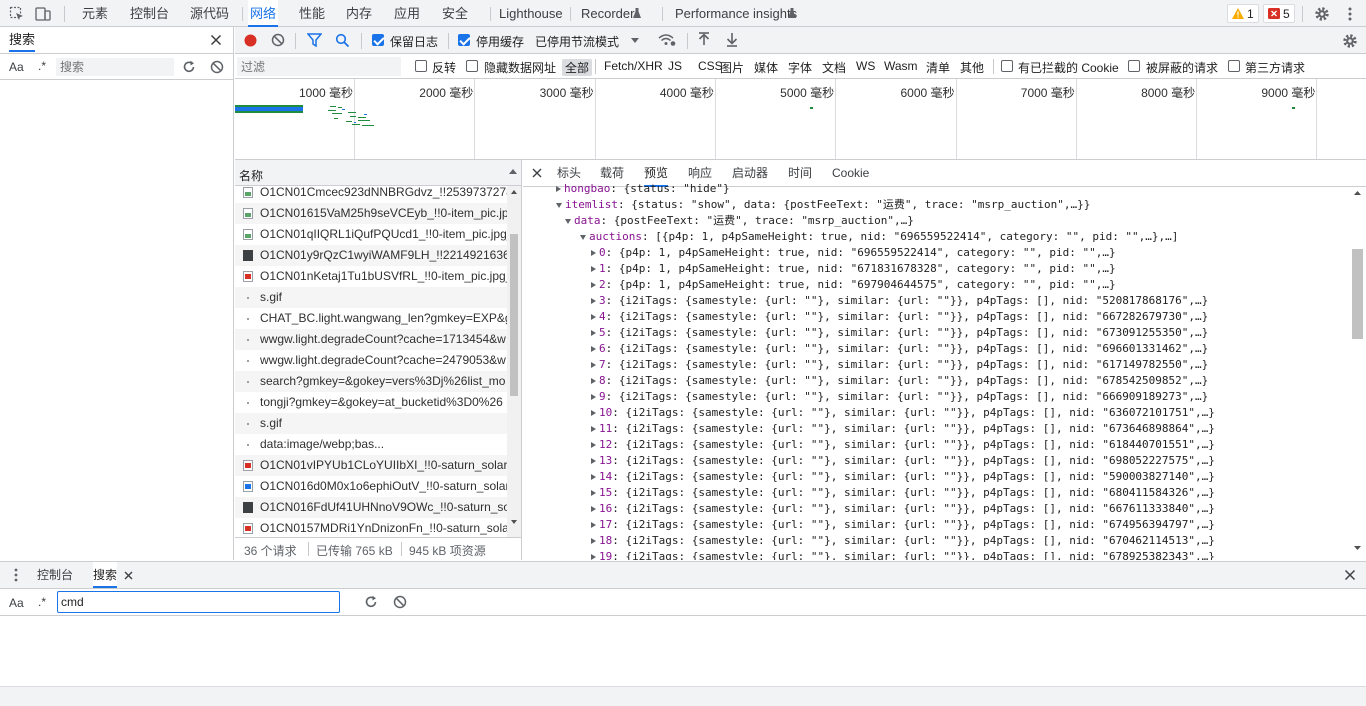 The image size is (1366, 706). Describe the element at coordinates (633, 66) in the screenshot. I see `type-filter-1: Fetch/XHR` at that location.